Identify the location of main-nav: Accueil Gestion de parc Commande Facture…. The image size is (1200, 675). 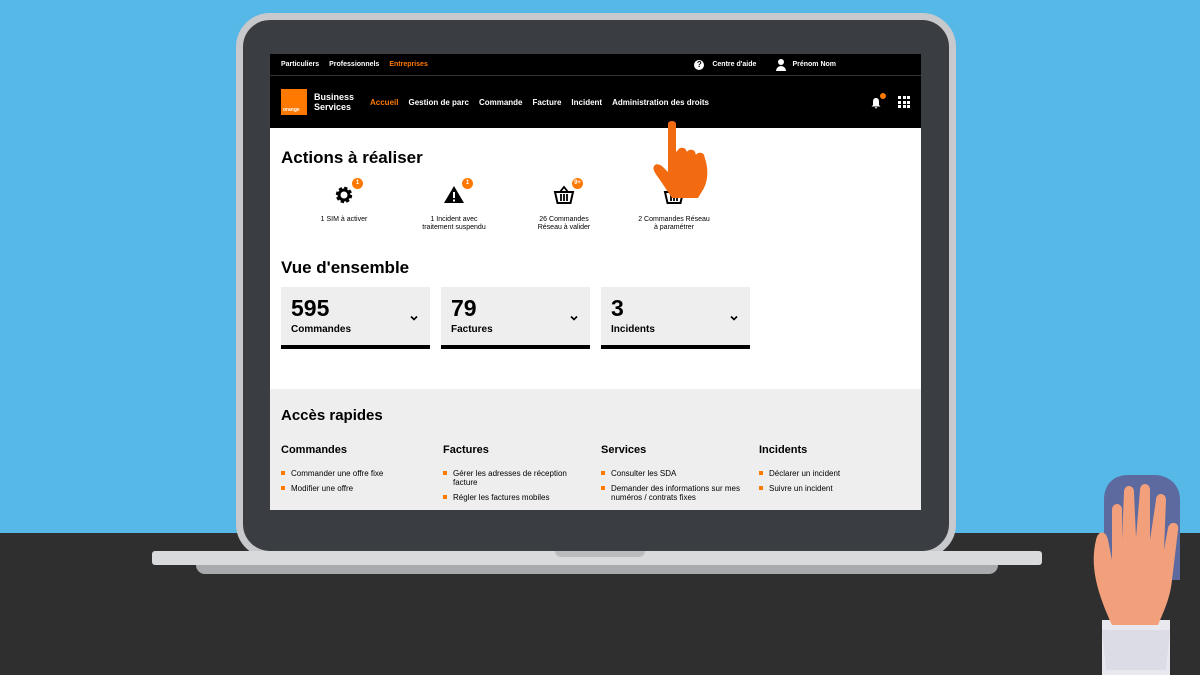
(544, 102).